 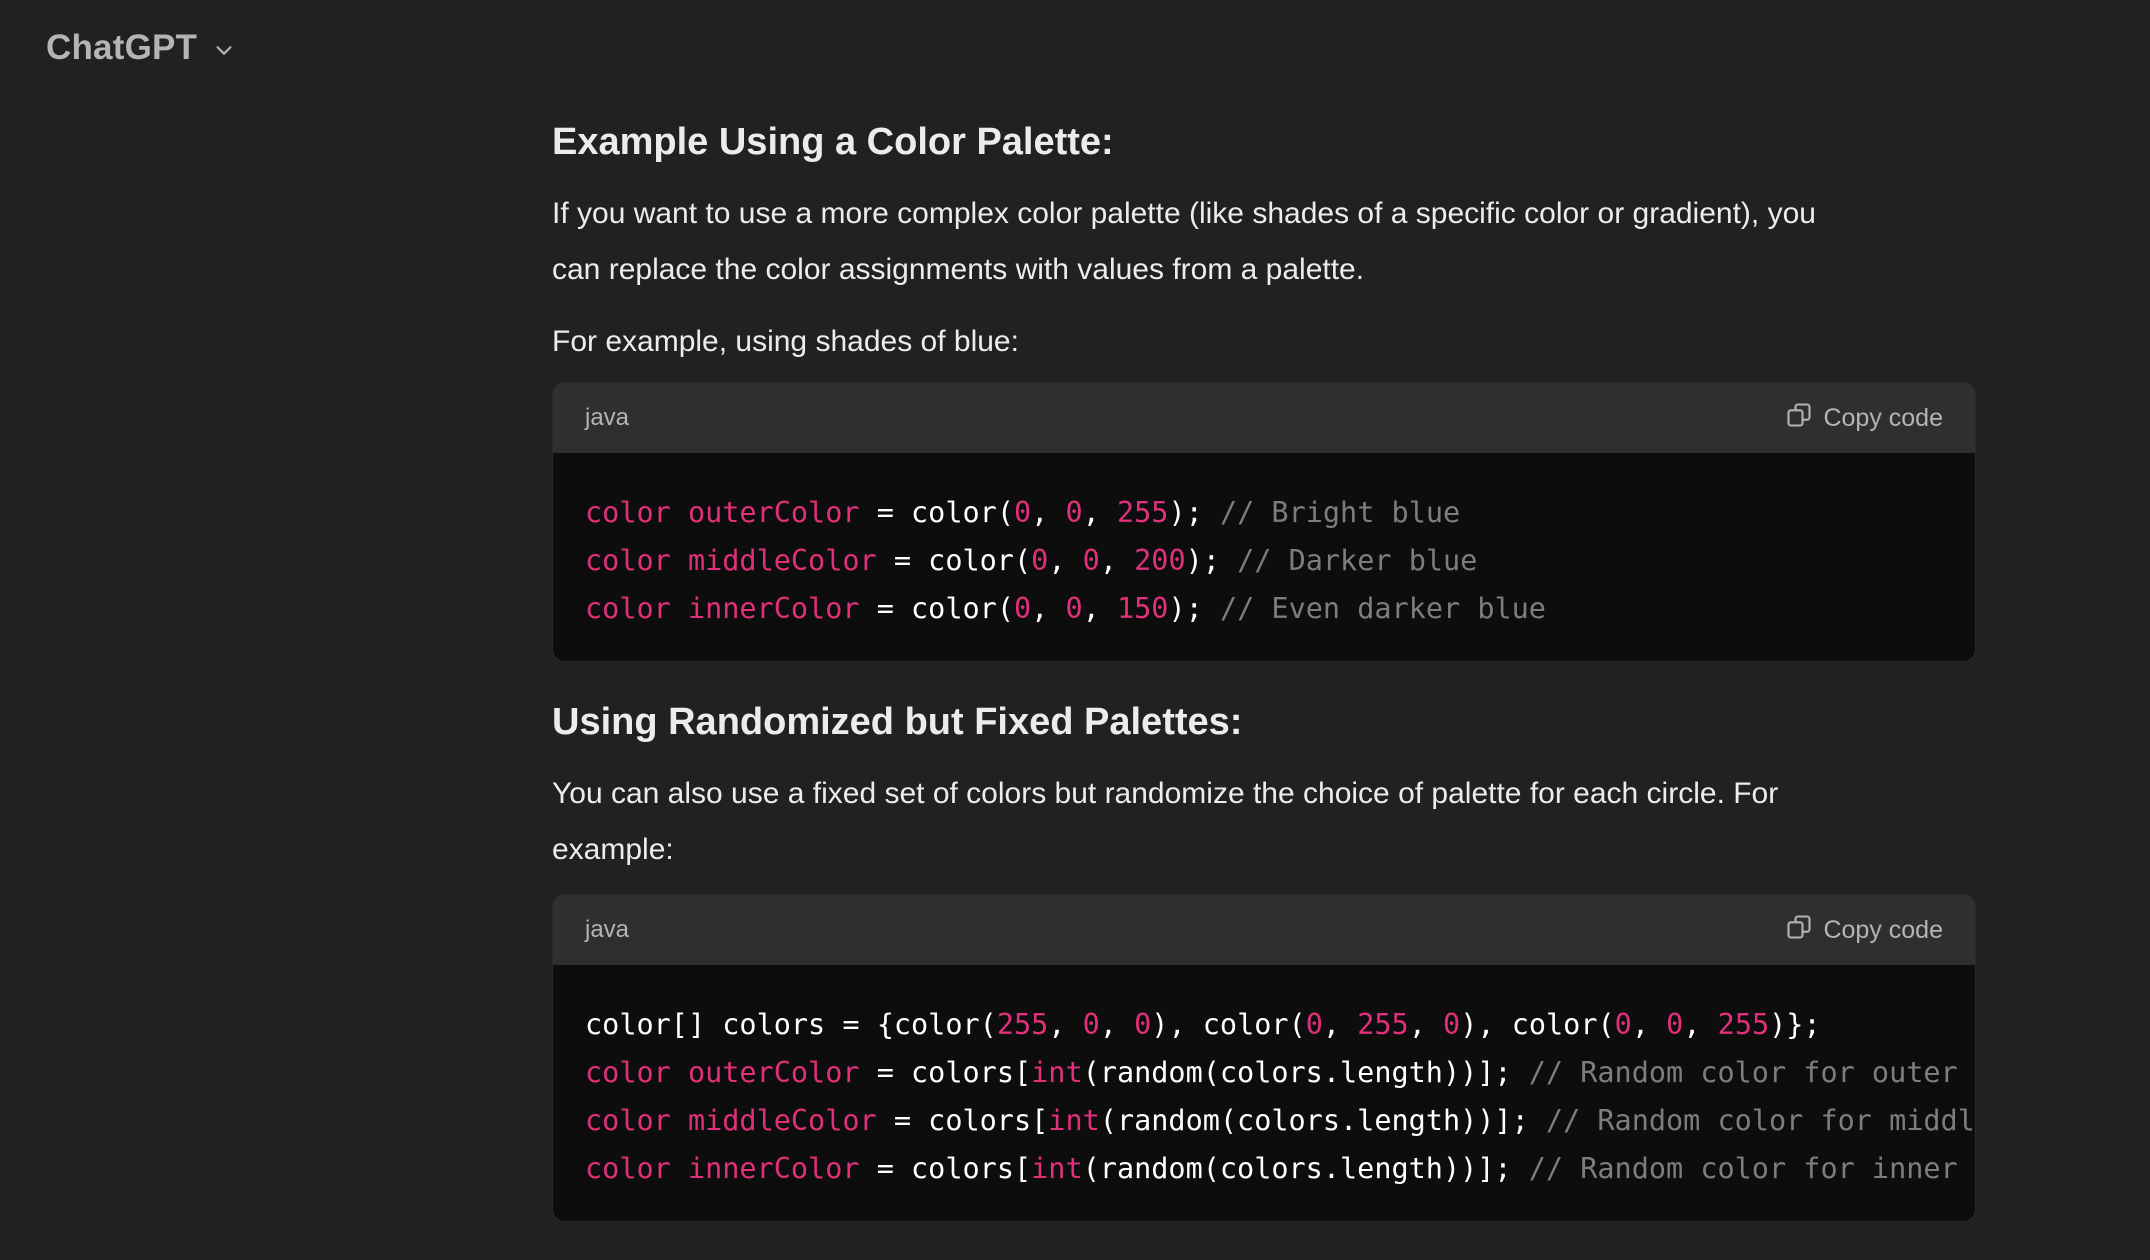 I want to click on code-token: color[] colors = {color(, so click(x=791, y=1024).